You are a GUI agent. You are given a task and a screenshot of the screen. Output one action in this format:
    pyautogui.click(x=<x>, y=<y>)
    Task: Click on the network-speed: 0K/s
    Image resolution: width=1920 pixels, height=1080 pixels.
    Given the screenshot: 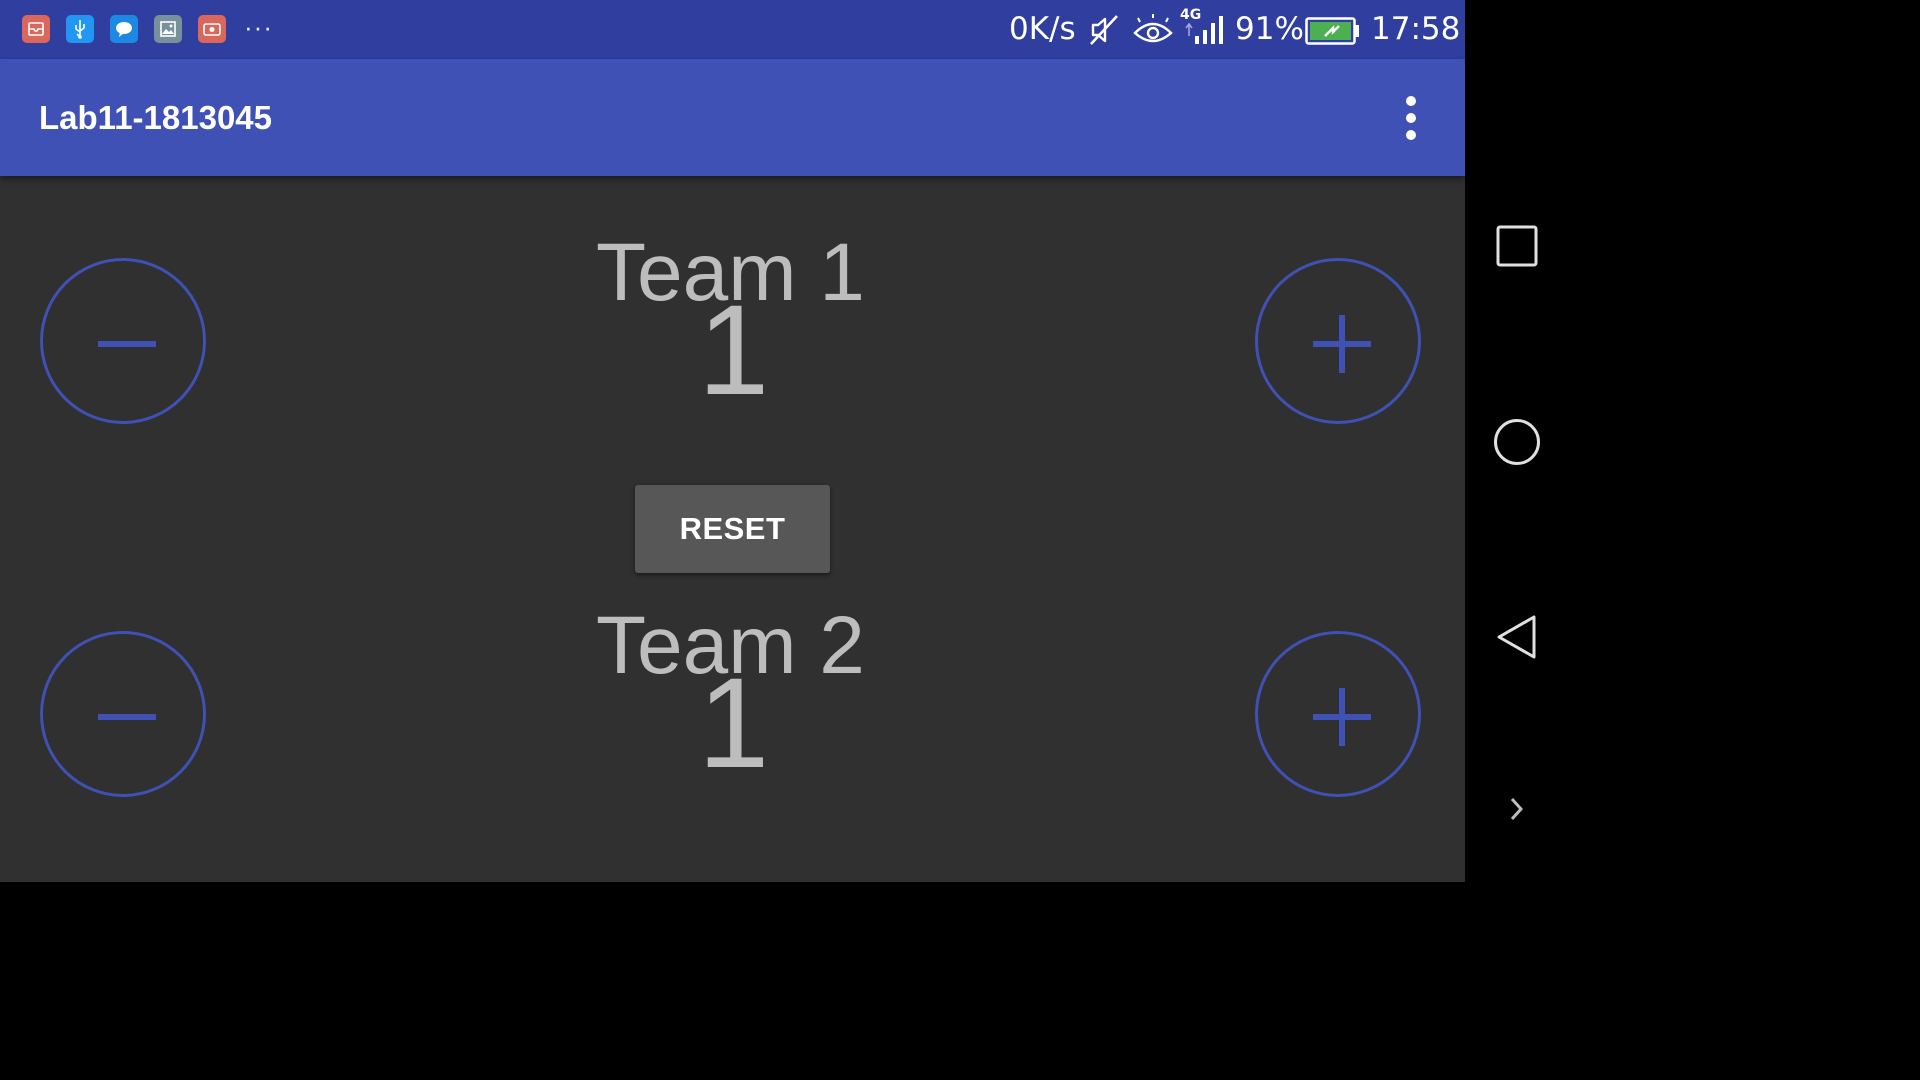 What is the action you would take?
    pyautogui.click(x=1042, y=29)
    